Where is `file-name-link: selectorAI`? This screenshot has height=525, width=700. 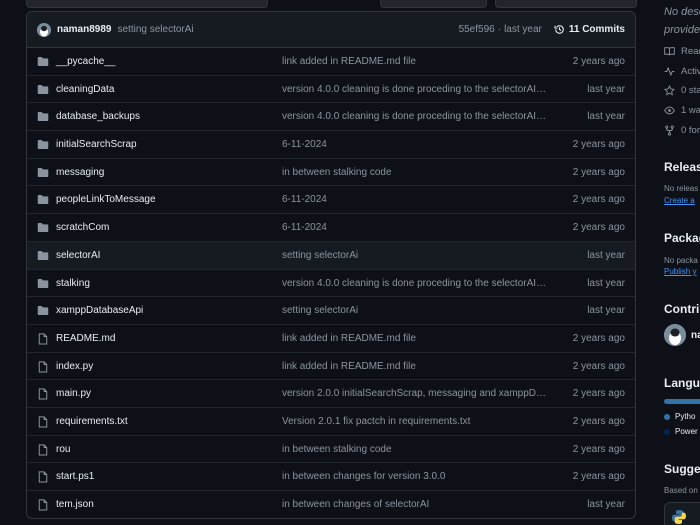
file-name-link: selectorAI is located at coordinates (78, 255).